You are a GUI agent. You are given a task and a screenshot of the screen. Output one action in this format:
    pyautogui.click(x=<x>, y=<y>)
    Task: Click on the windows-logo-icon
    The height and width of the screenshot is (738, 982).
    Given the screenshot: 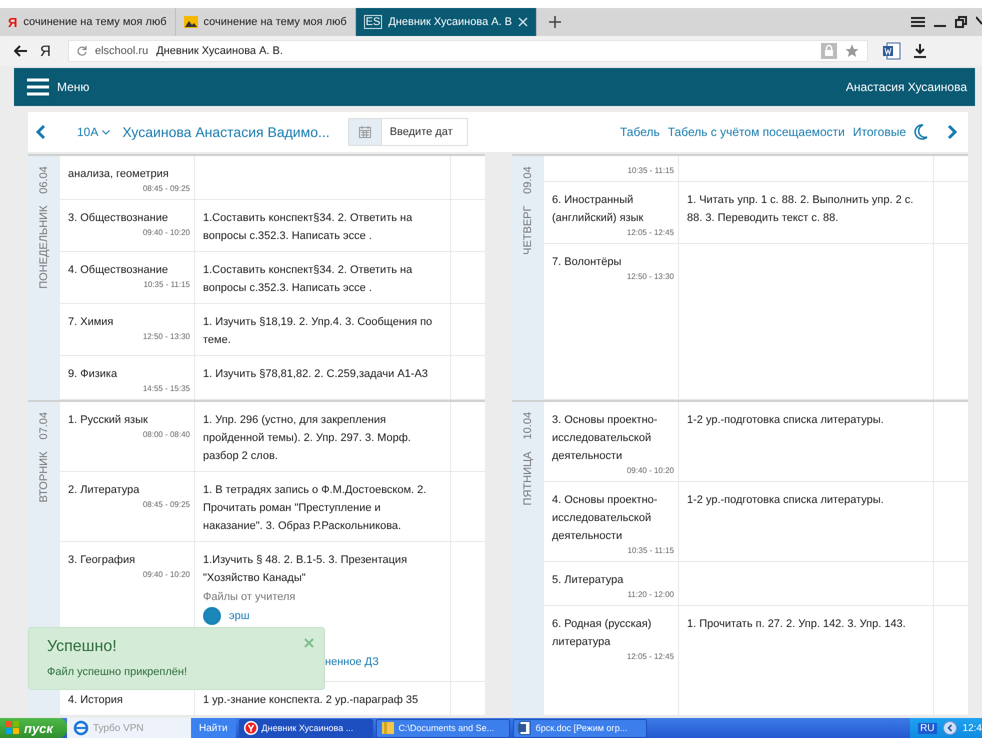 What is the action you would take?
    pyautogui.click(x=13, y=728)
    